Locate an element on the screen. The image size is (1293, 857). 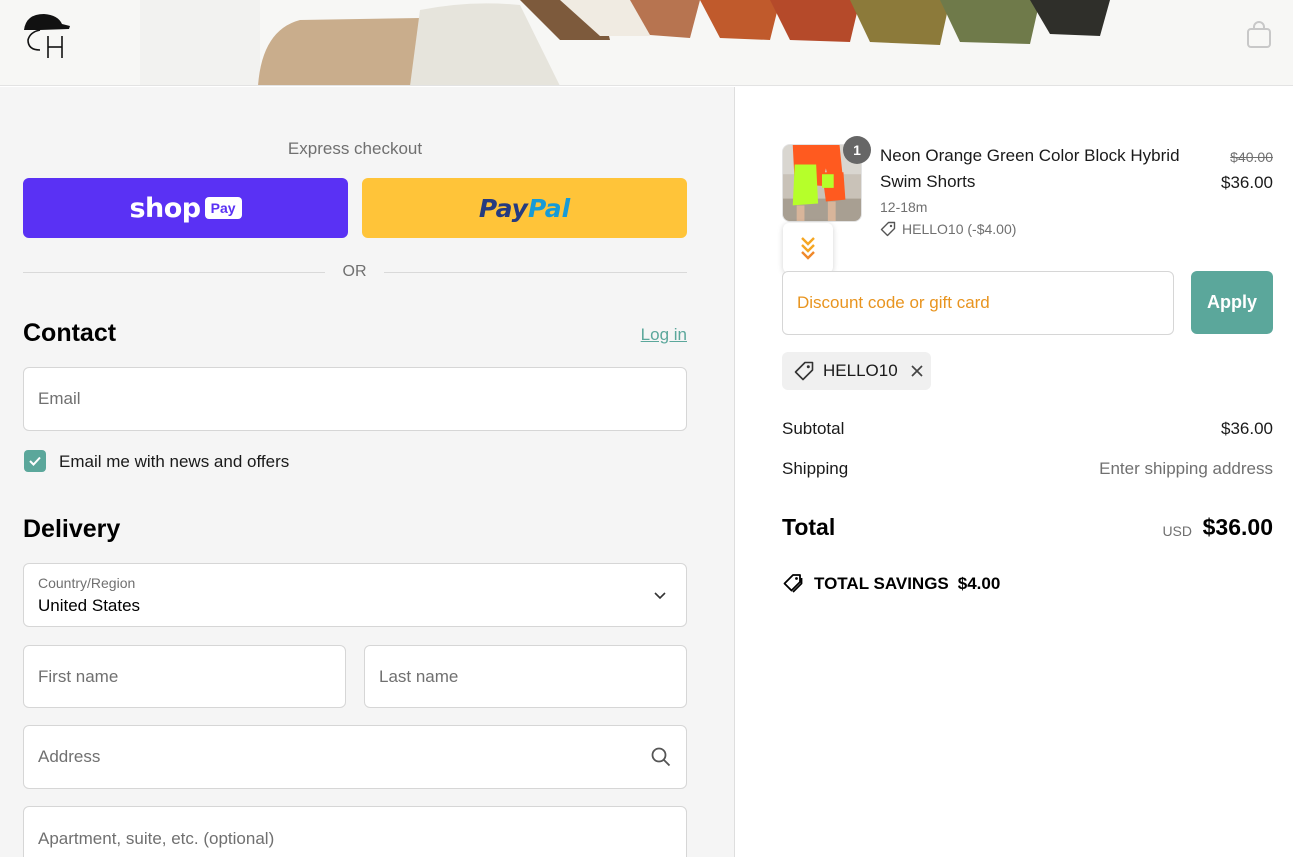
apartment-placeholder: Apartment, suite, etc. (optional) is located at coordinates (156, 838).